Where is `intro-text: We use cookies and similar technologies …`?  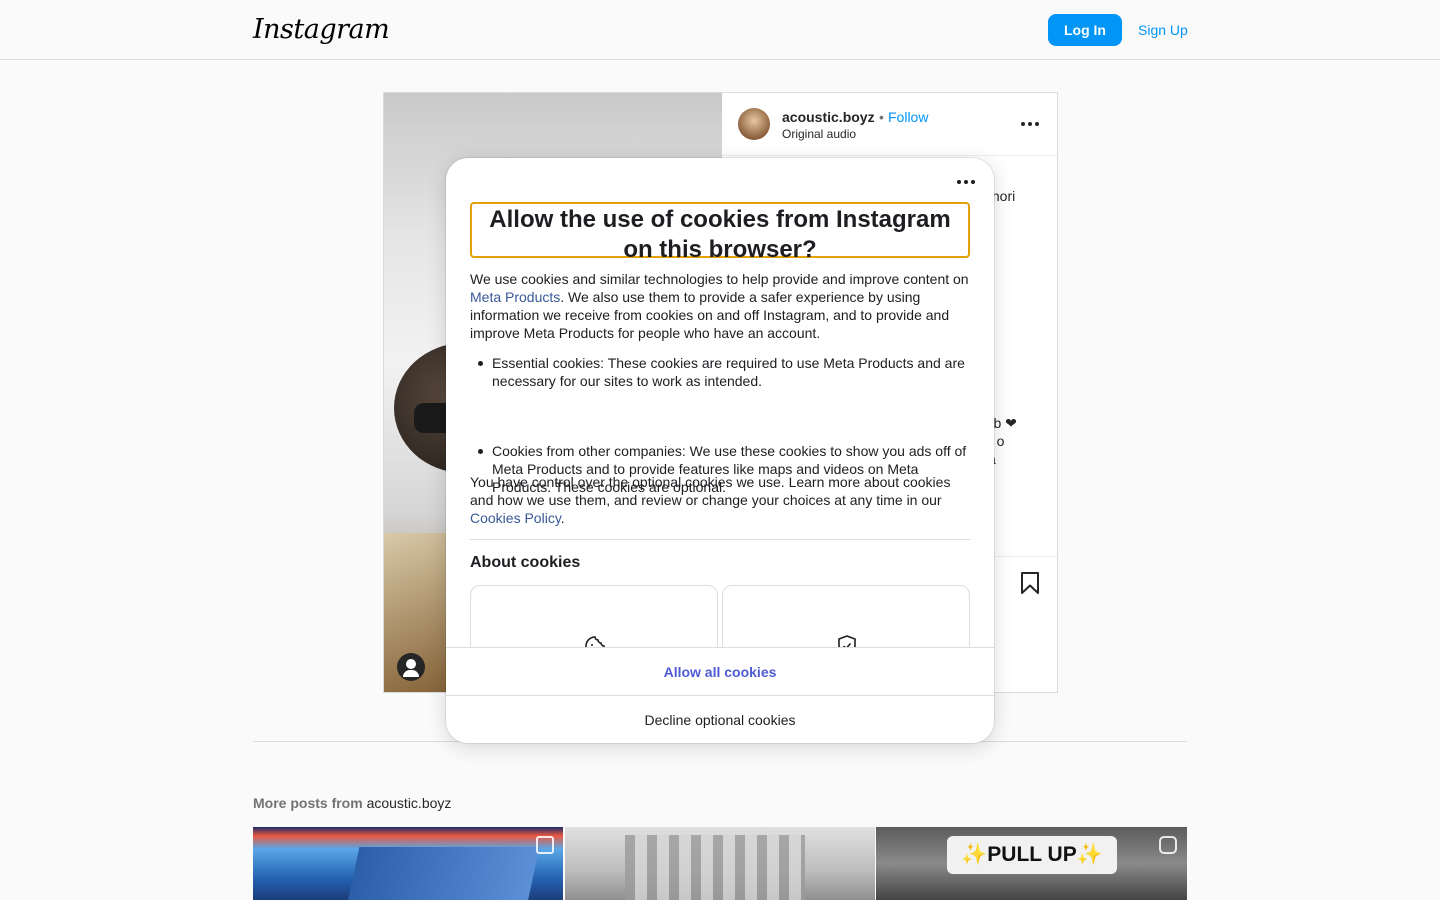
intro-text: We use cookies and similar technologies … is located at coordinates (719, 279).